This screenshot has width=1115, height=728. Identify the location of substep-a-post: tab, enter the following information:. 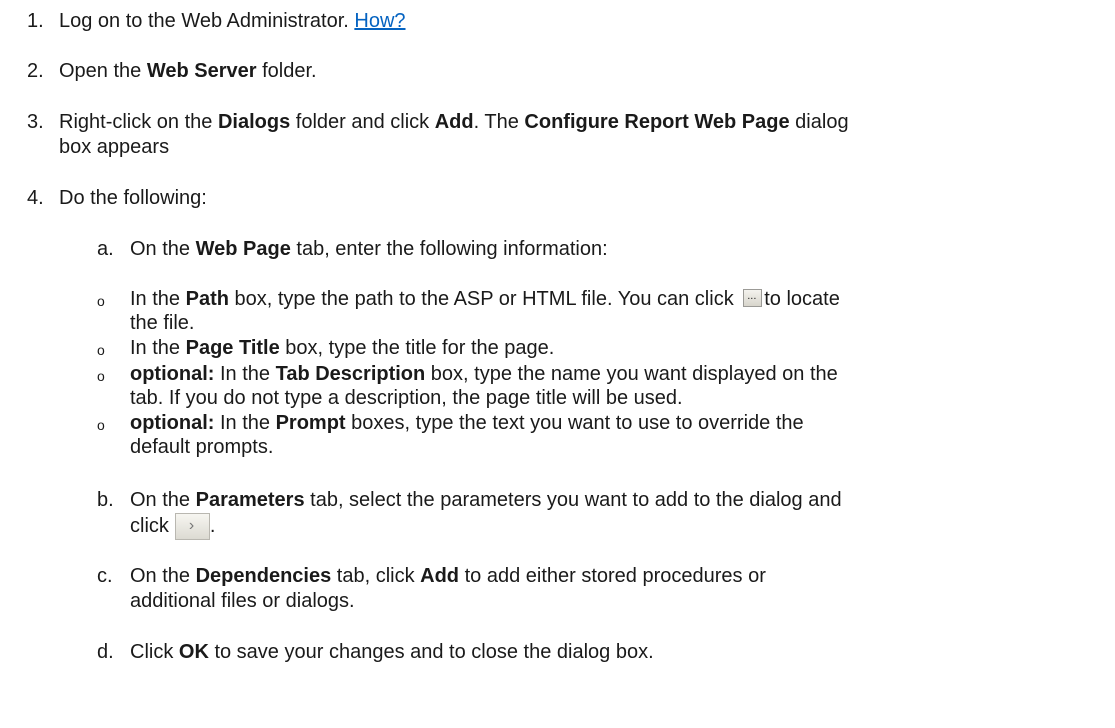
(449, 249).